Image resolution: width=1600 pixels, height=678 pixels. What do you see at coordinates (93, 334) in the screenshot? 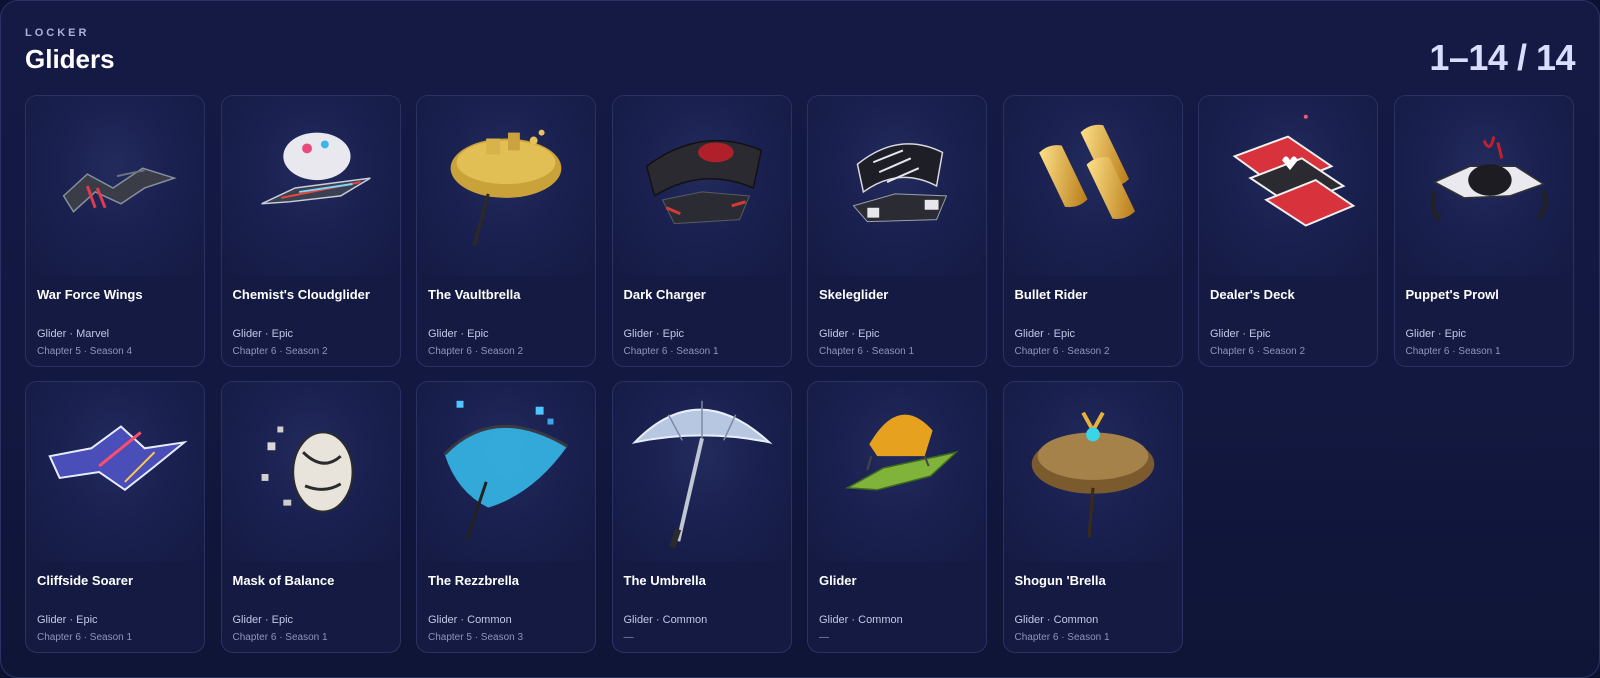
I see `glider-rarity: Marvel` at bounding box center [93, 334].